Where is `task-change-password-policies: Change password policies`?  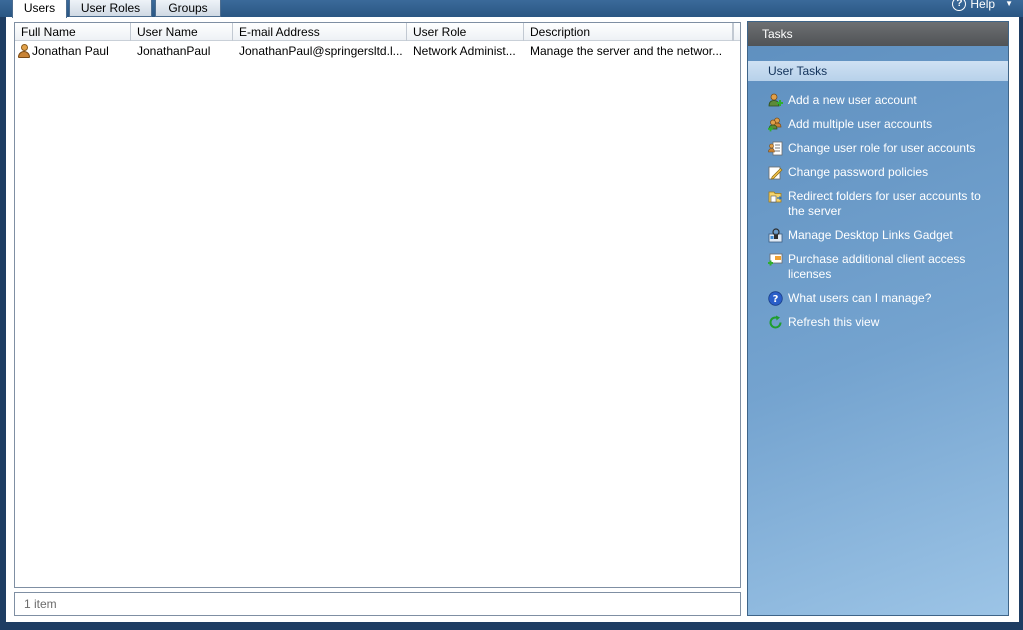 task-change-password-policies: Change password policies is located at coordinates (878, 172).